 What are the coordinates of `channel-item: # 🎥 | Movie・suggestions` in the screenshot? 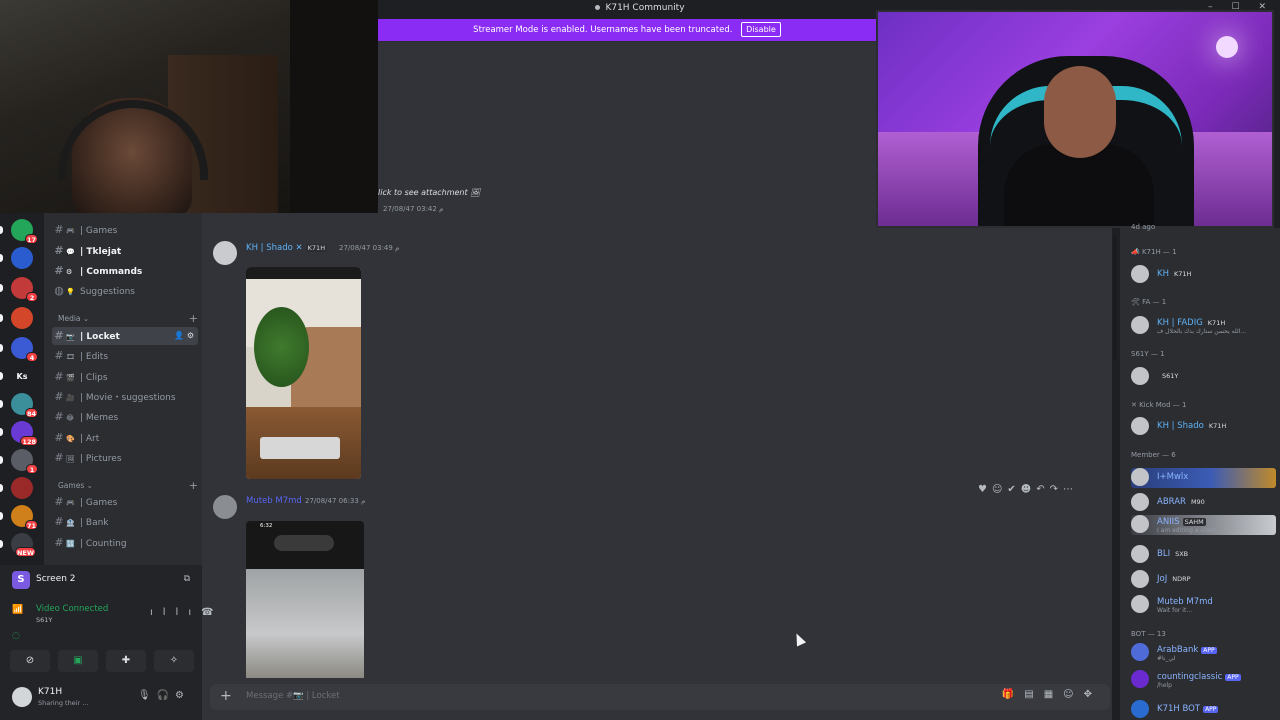 It's located at (125, 397).